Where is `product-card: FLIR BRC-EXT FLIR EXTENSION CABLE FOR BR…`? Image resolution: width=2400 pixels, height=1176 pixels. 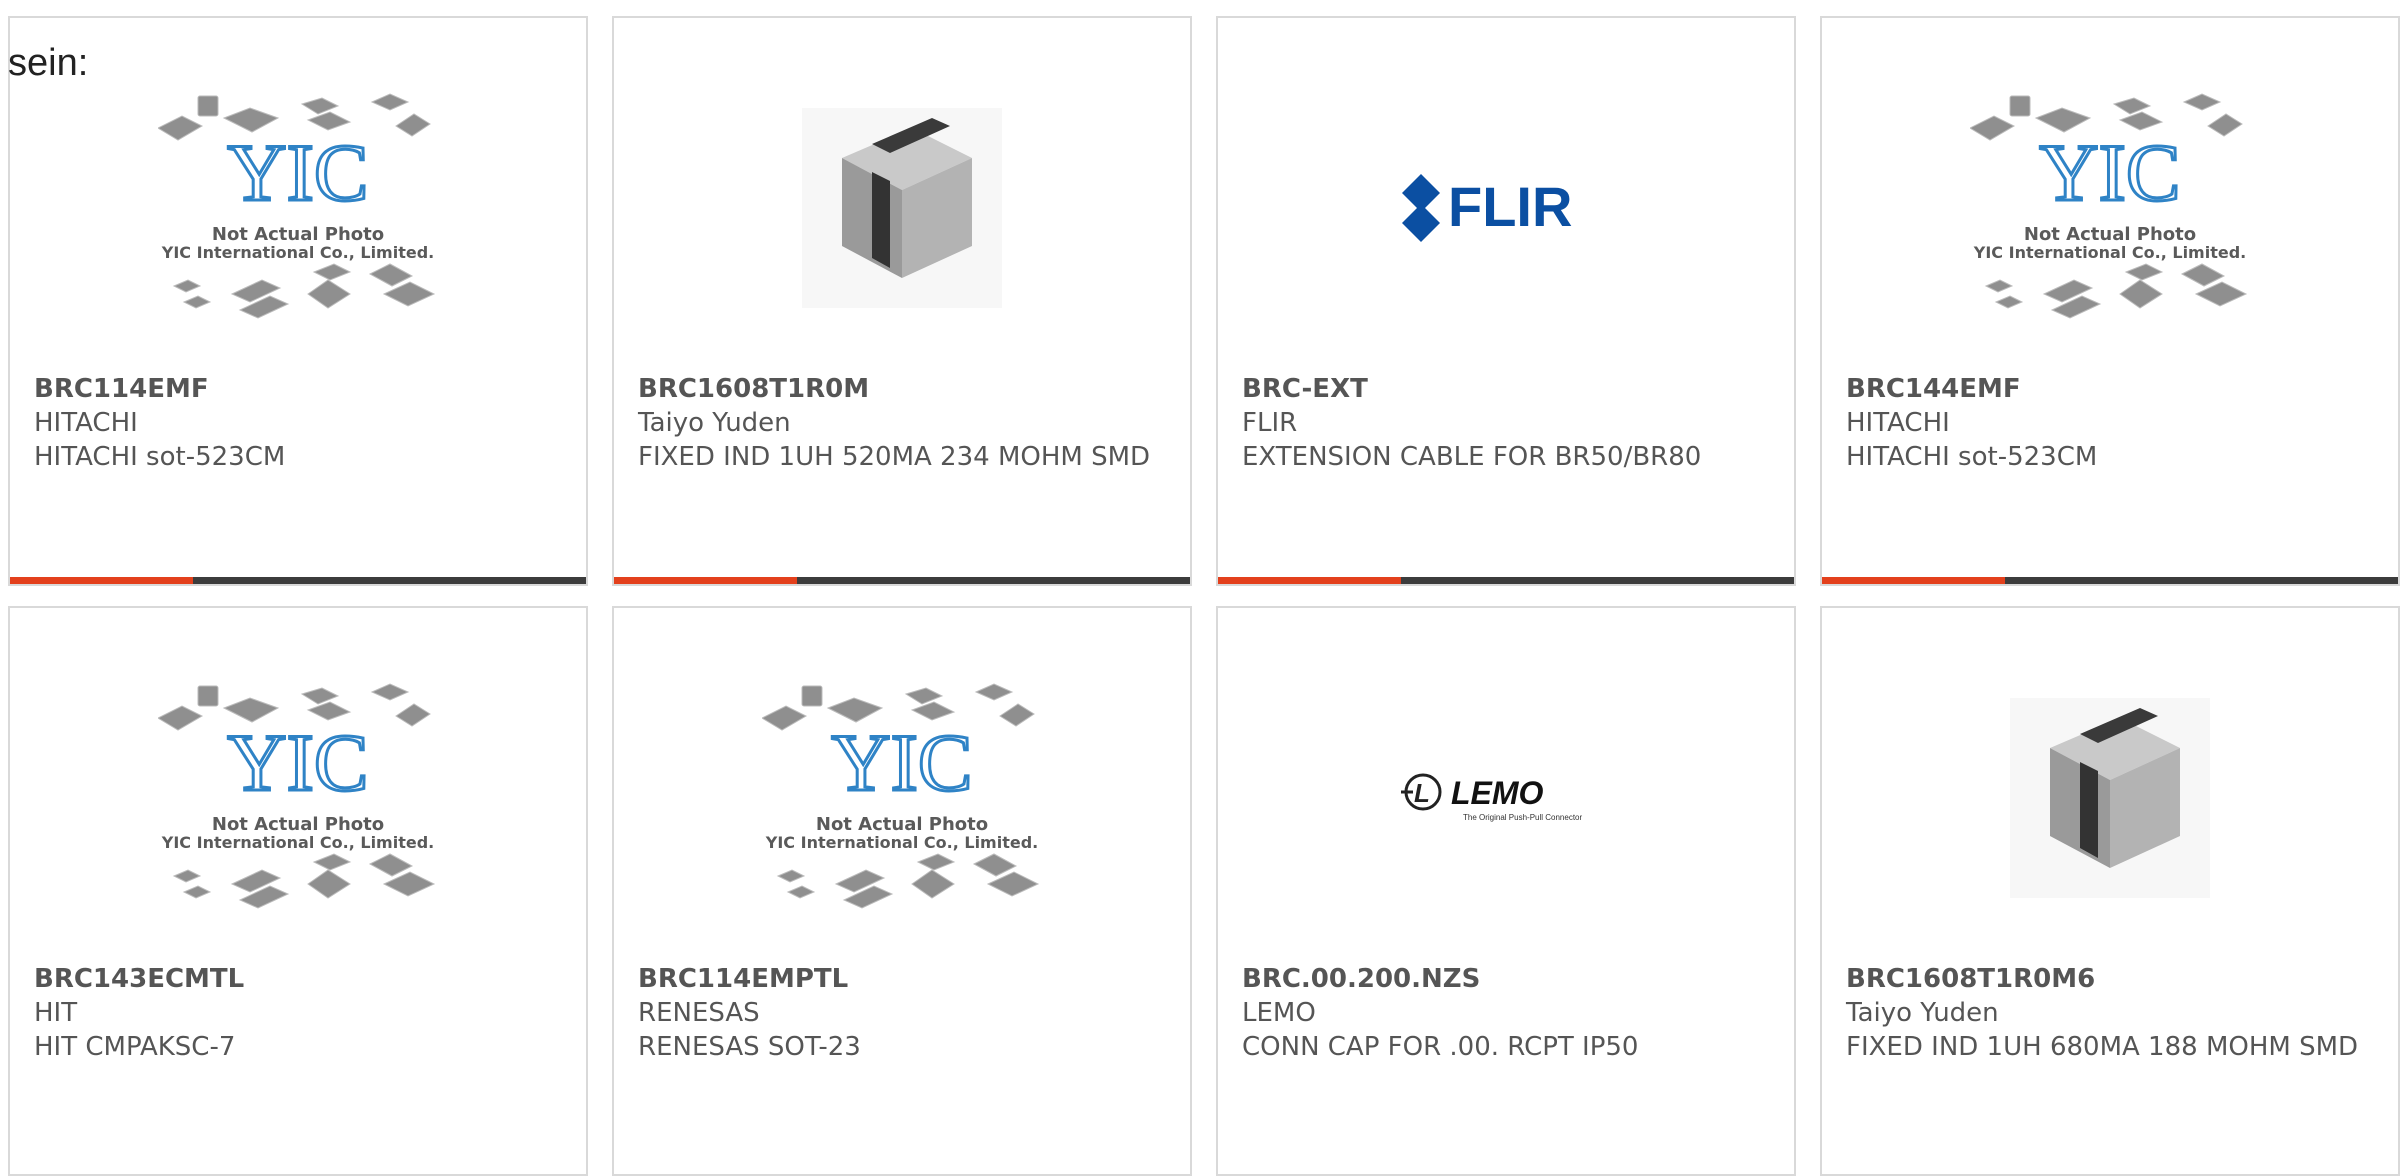
product-card: FLIR BRC-EXT FLIR EXTENSION CABLE FOR BR… is located at coordinates (1506, 301).